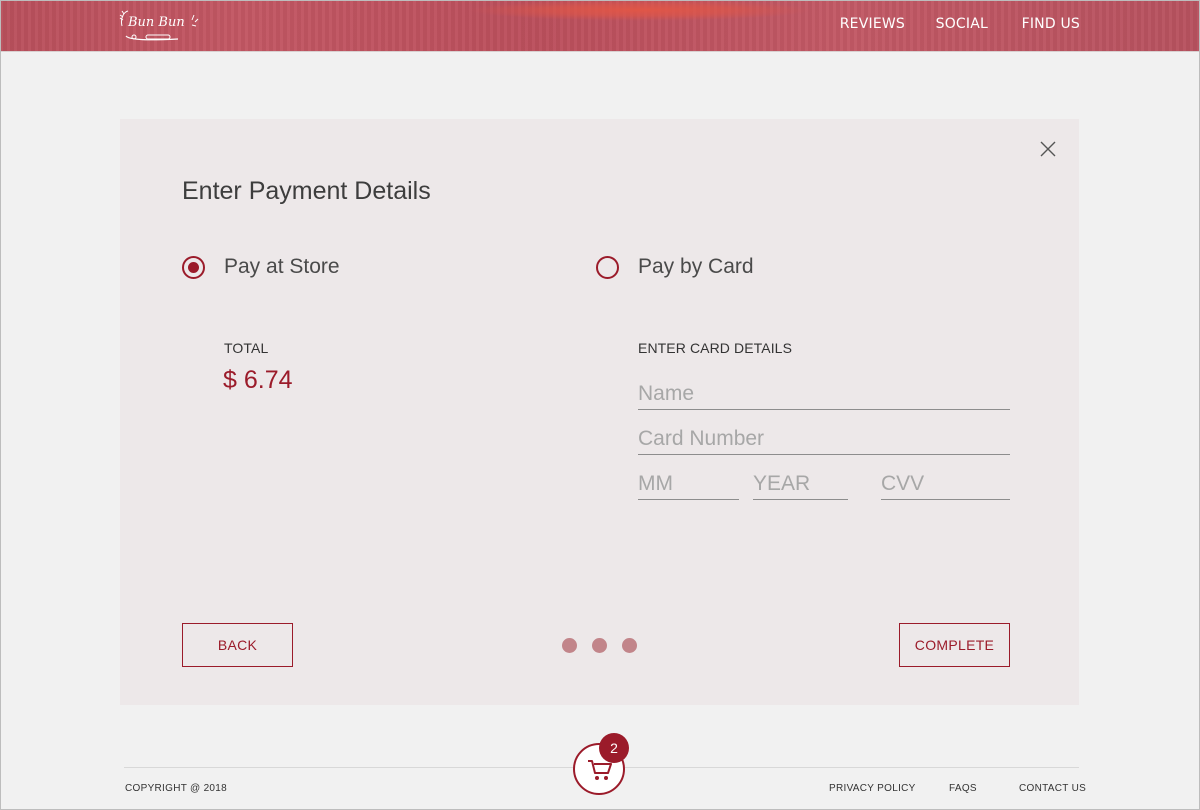  What do you see at coordinates (614, 748) in the screenshot?
I see `cart-count-badge: 2` at bounding box center [614, 748].